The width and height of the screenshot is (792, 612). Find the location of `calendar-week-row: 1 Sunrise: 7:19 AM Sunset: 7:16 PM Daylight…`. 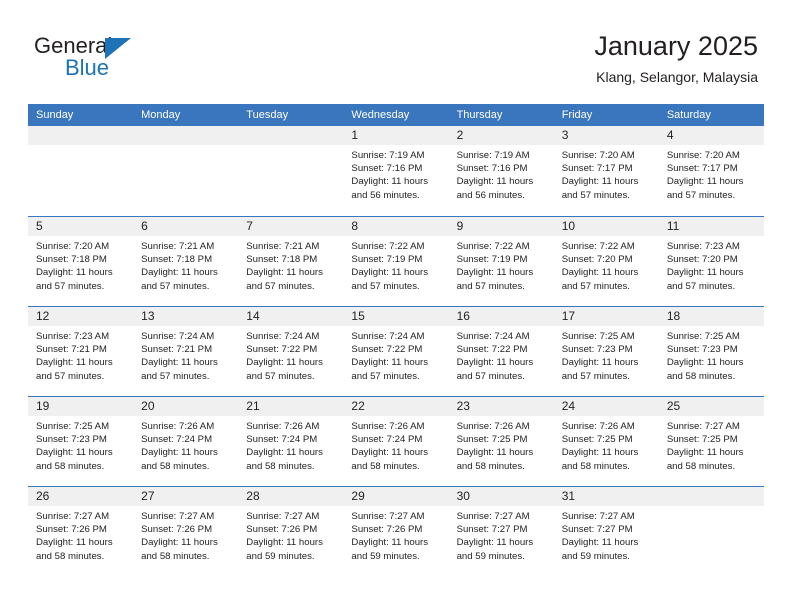

calendar-week-row: 1 Sunrise: 7:19 AM Sunset: 7:16 PM Daylight… is located at coordinates (396, 171).